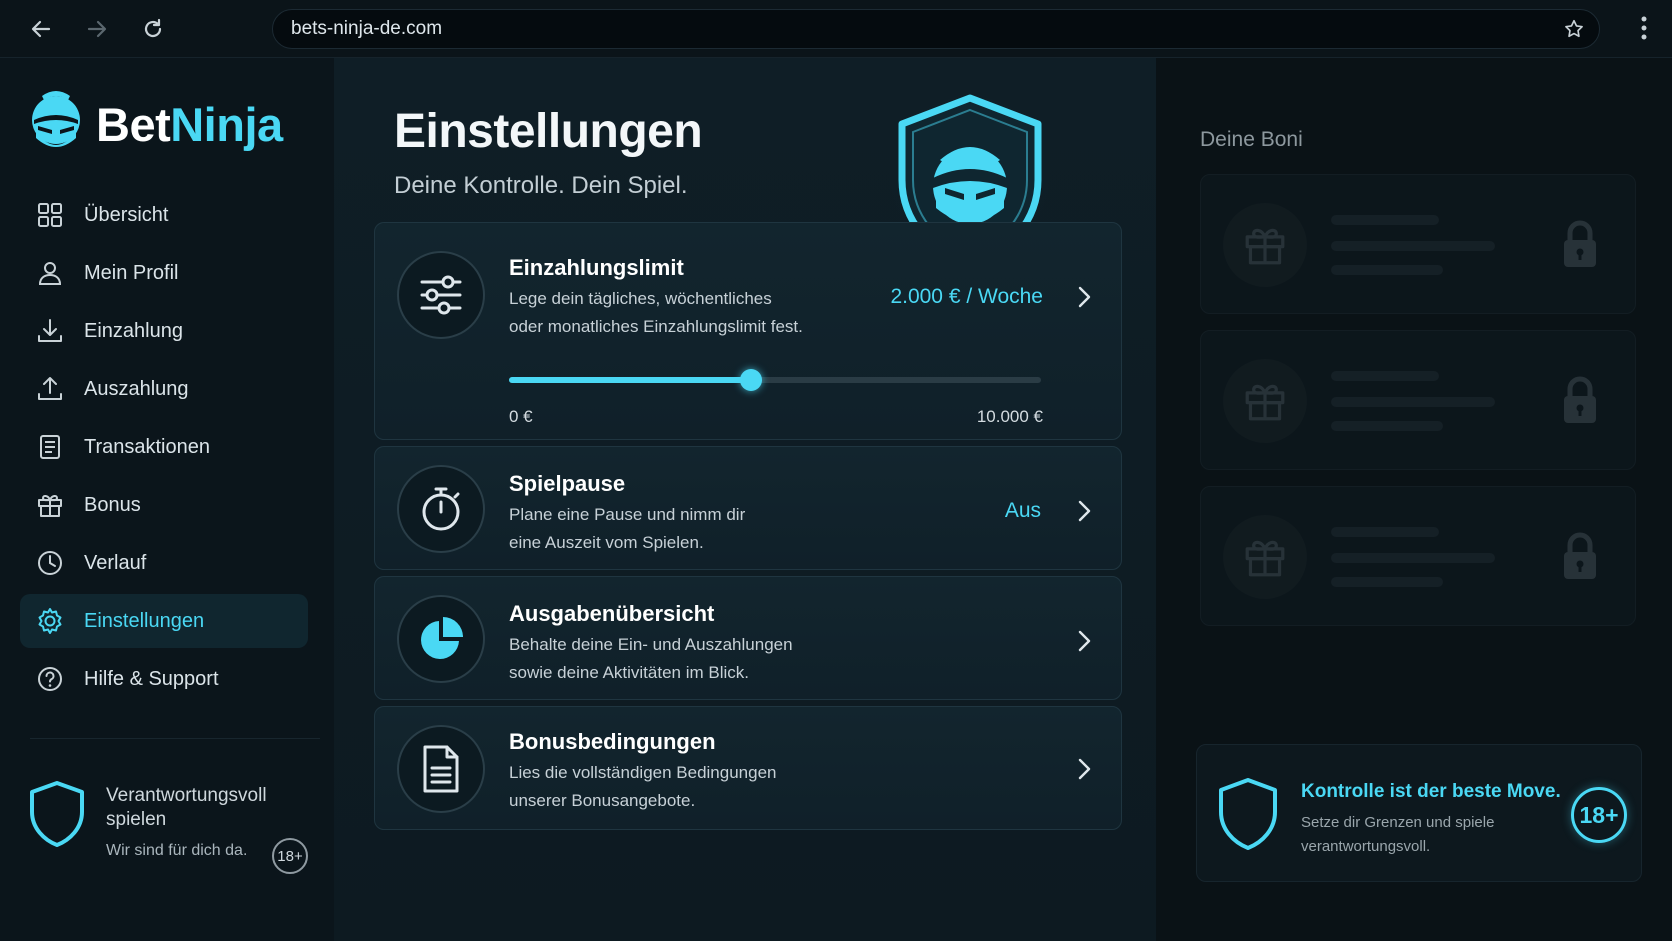  I want to click on sidebar-item-einzahlung: Einzahlung, so click(164, 331).